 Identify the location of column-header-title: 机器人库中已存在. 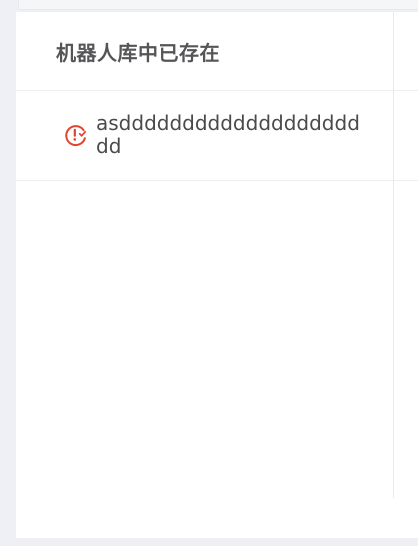
(138, 53).